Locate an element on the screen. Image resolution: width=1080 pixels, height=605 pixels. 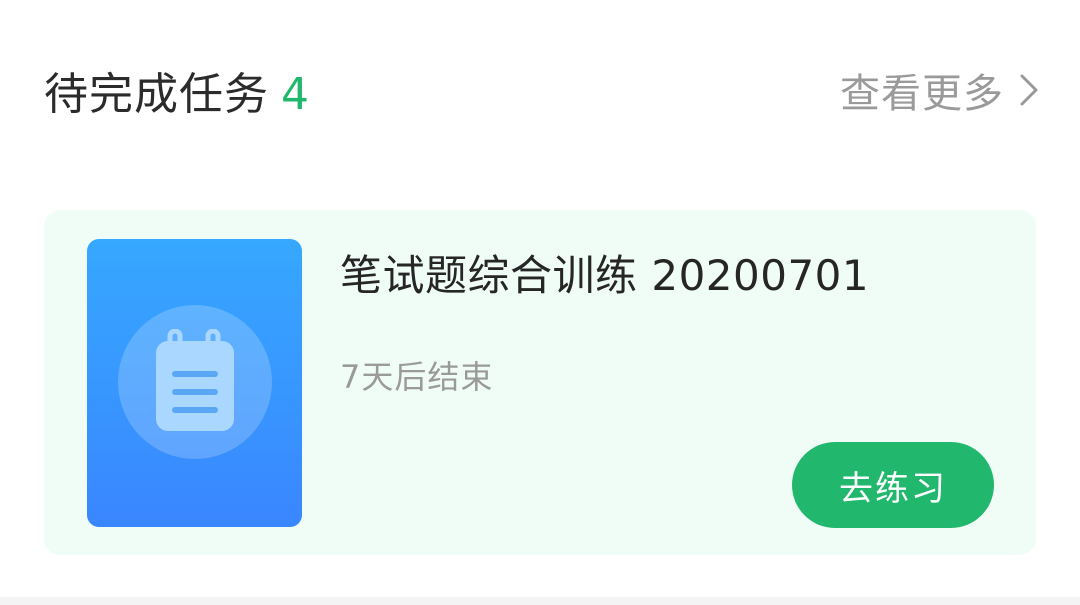
view-more-link: 查看更多 is located at coordinates (940, 90).